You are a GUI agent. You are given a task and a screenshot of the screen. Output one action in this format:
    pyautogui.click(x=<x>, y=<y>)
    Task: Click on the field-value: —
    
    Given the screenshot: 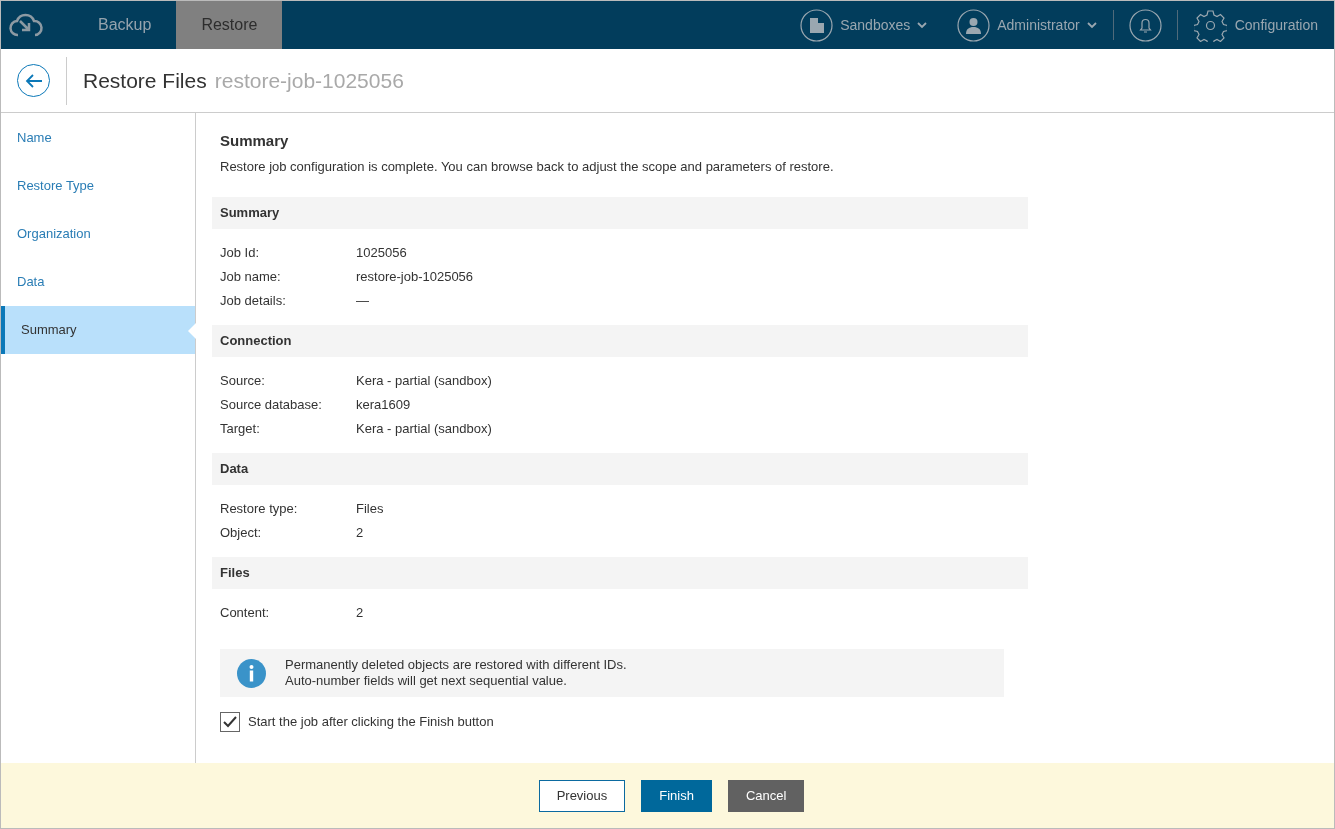 What is the action you would take?
    pyautogui.click(x=362, y=301)
    